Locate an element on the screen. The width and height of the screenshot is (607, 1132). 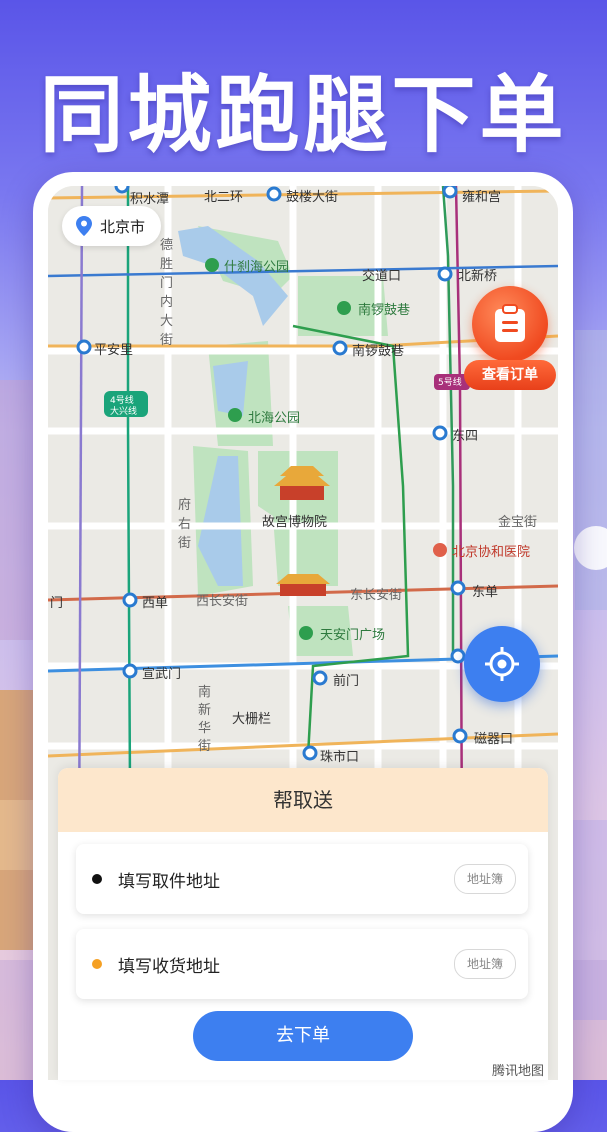
delivery-address-field: 填写收货地址 地址簿 is located at coordinates (302, 964).